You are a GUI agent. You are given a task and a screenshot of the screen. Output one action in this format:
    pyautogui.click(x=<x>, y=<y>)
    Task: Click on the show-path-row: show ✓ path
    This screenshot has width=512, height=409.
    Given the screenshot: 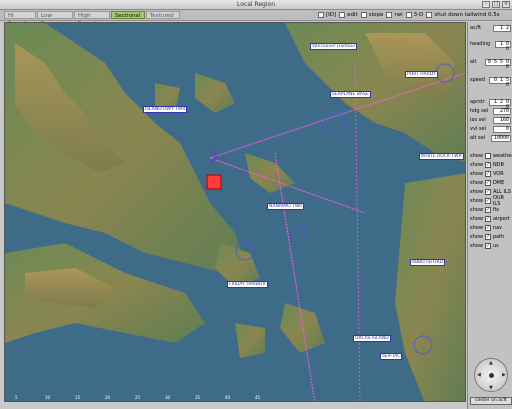 What is the action you would take?
    pyautogui.click(x=487, y=237)
    